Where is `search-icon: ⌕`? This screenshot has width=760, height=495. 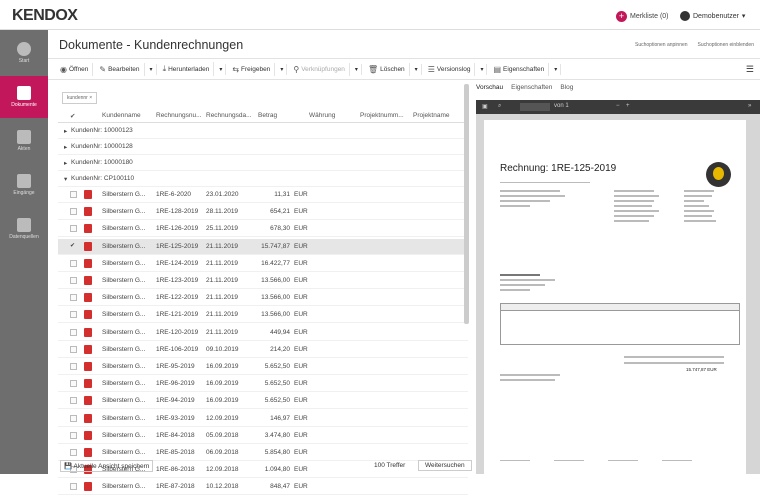 search-icon: ⌕ is located at coordinates (499, 106).